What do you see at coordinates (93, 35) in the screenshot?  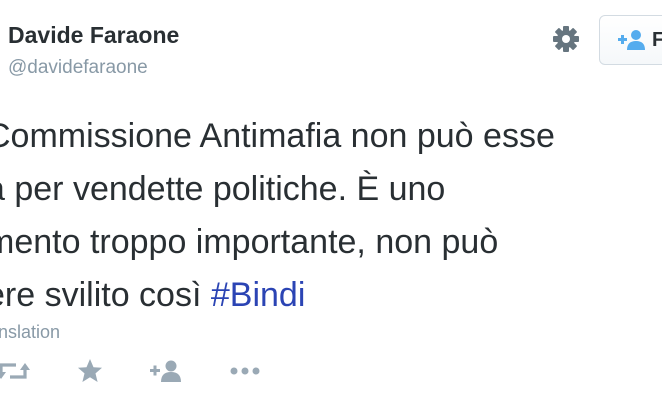 I see `display-name: Davide Faraone` at bounding box center [93, 35].